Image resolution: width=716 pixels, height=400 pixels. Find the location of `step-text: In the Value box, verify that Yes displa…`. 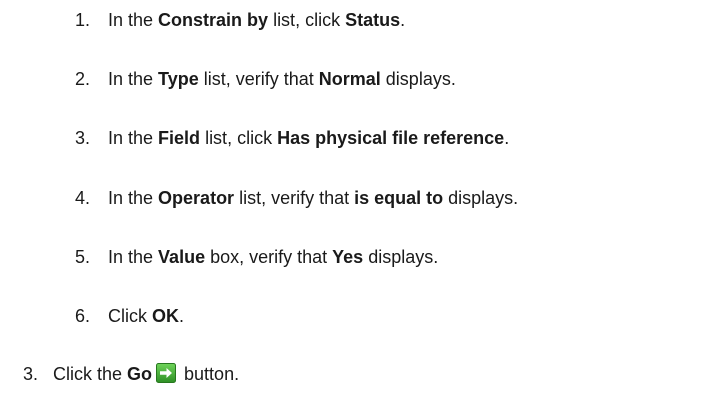

step-text: In the Value box, verify that Yes displa… is located at coordinates (273, 257).